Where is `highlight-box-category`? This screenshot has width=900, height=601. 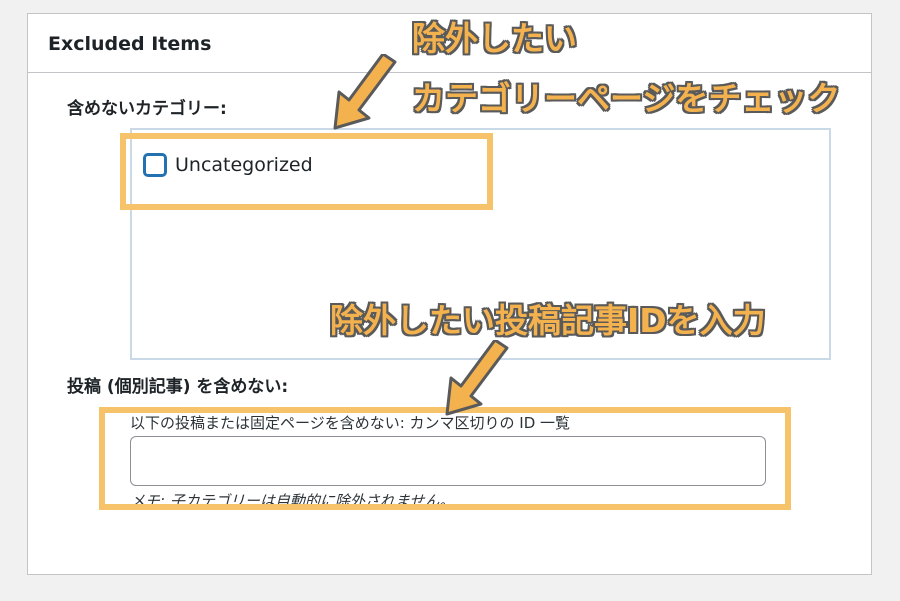
highlight-box-category is located at coordinates (306, 171).